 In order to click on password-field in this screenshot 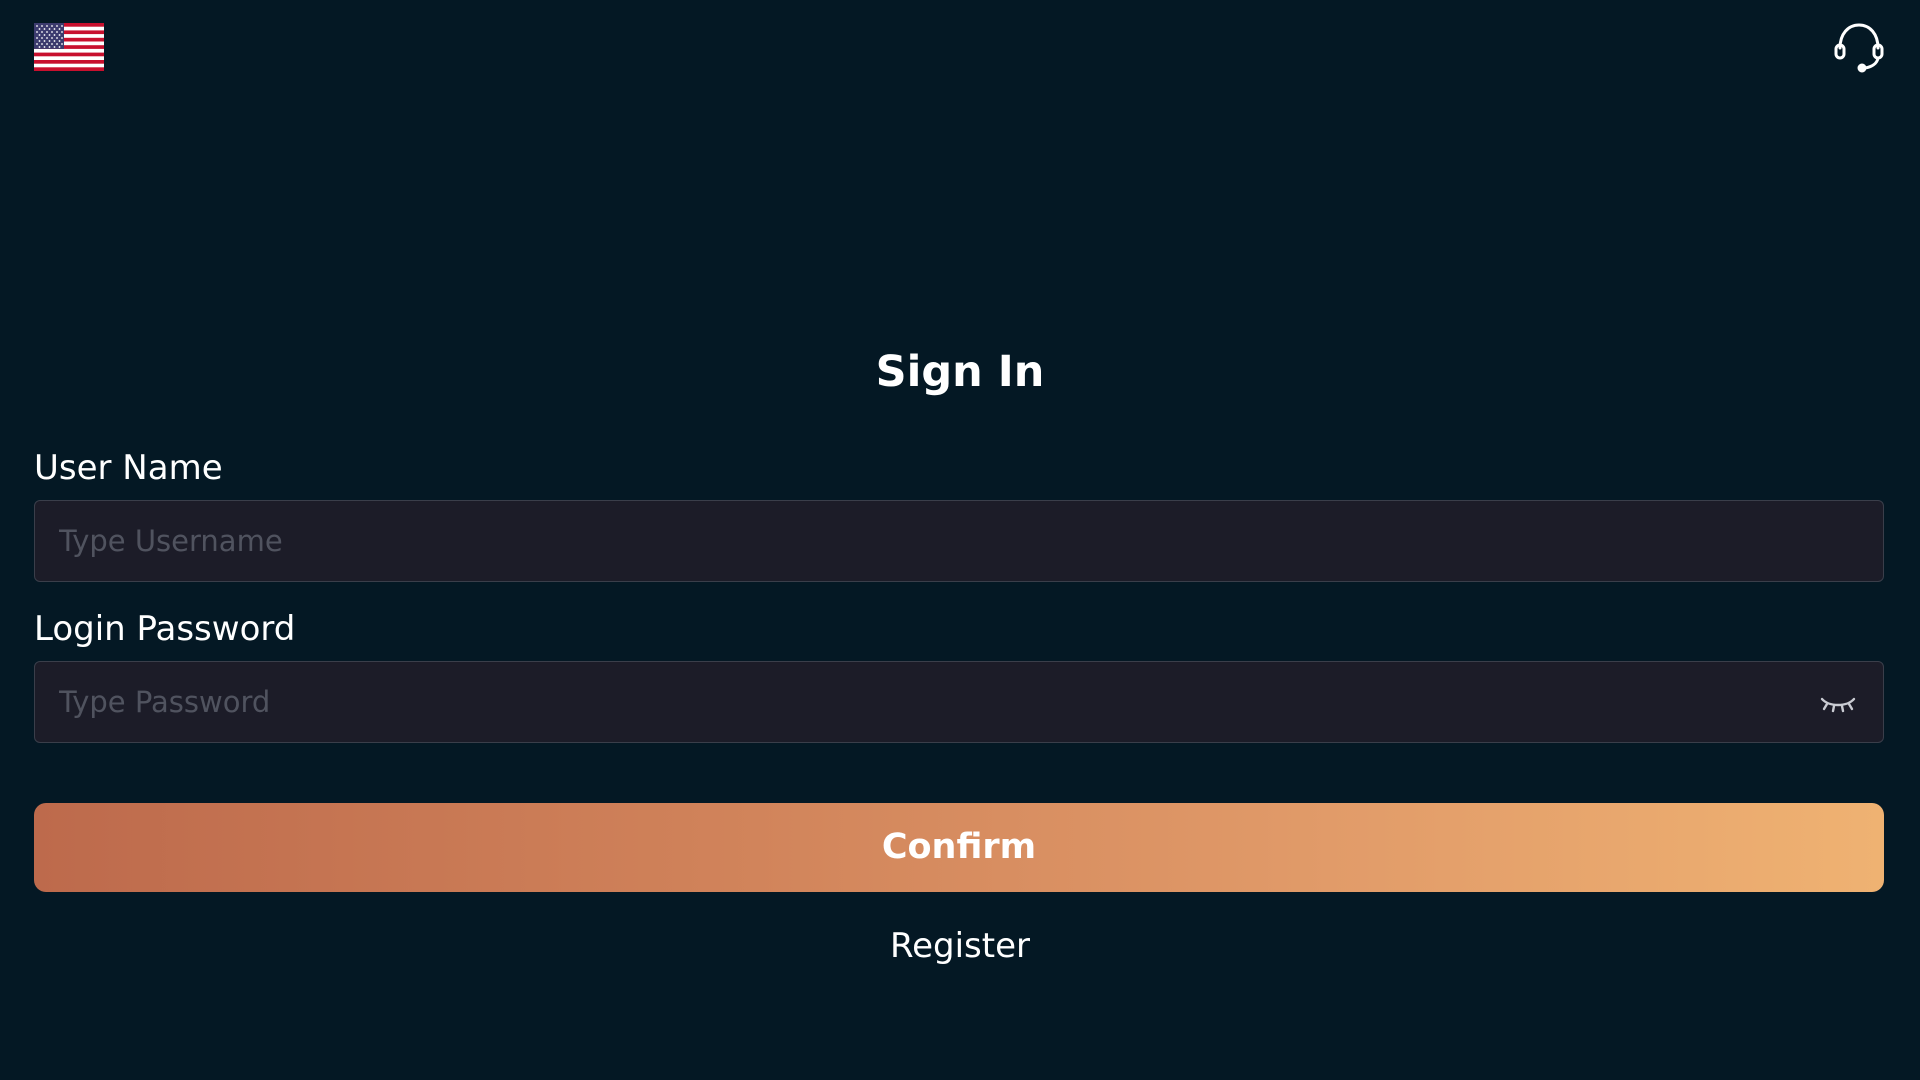, I will do `click(959, 702)`.